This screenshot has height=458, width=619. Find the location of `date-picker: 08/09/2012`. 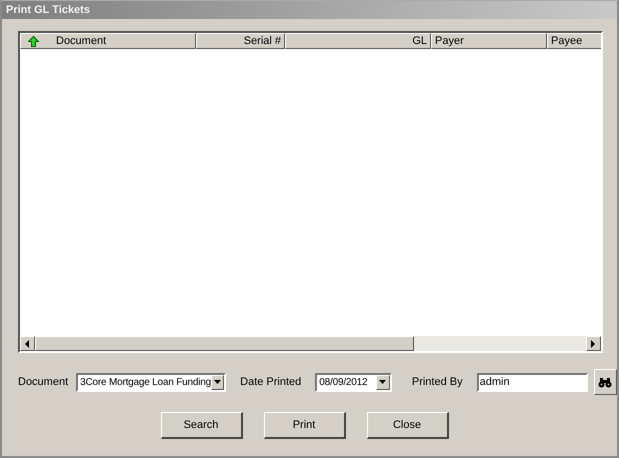

date-picker: 08/09/2012 is located at coordinates (353, 382).